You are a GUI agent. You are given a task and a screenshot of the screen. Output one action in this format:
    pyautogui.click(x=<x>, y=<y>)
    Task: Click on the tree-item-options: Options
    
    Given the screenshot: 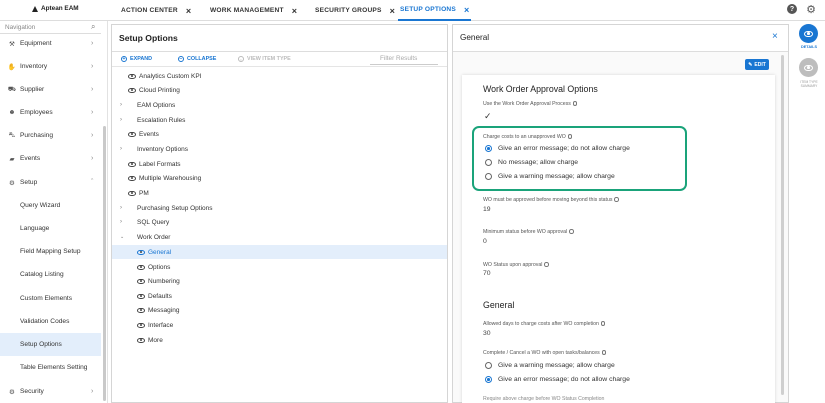 What is the action you would take?
    pyautogui.click(x=153, y=267)
    